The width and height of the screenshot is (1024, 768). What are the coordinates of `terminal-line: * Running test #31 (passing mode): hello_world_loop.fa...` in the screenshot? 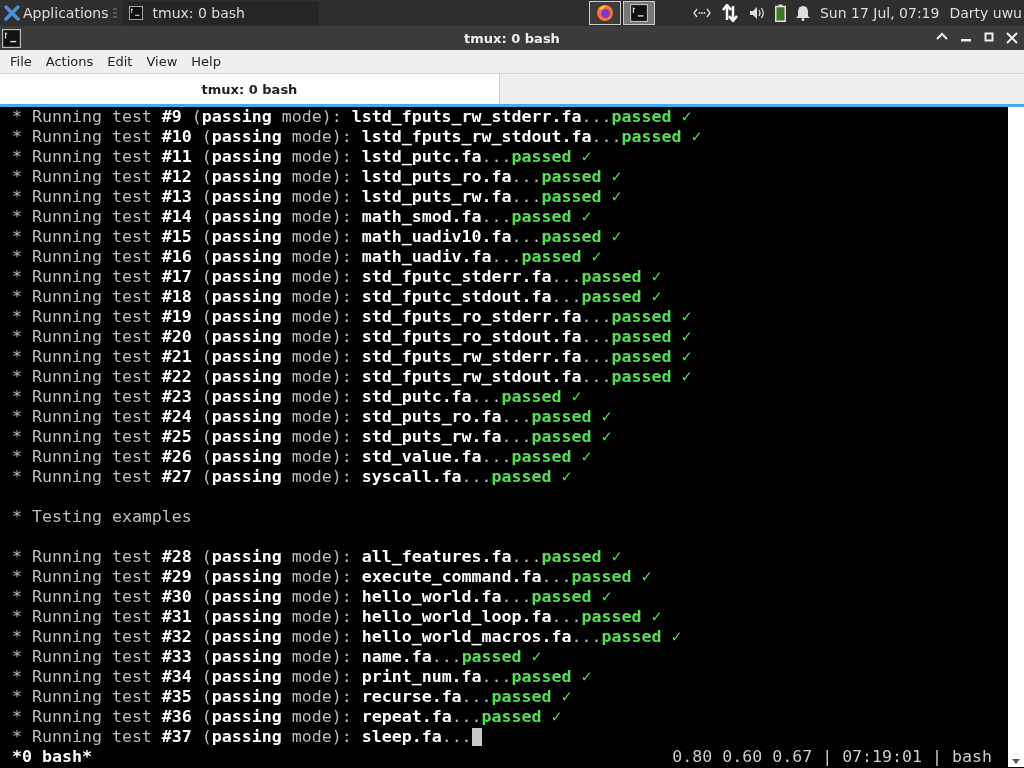 It's located at (297, 617).